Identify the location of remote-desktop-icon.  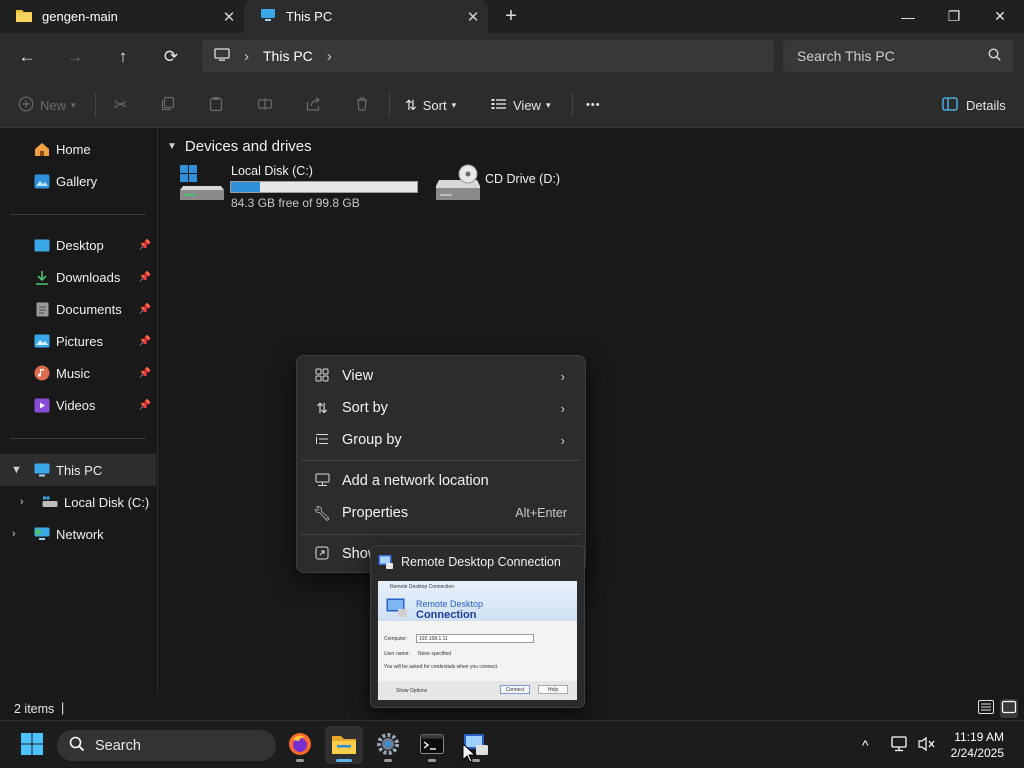
(386, 563).